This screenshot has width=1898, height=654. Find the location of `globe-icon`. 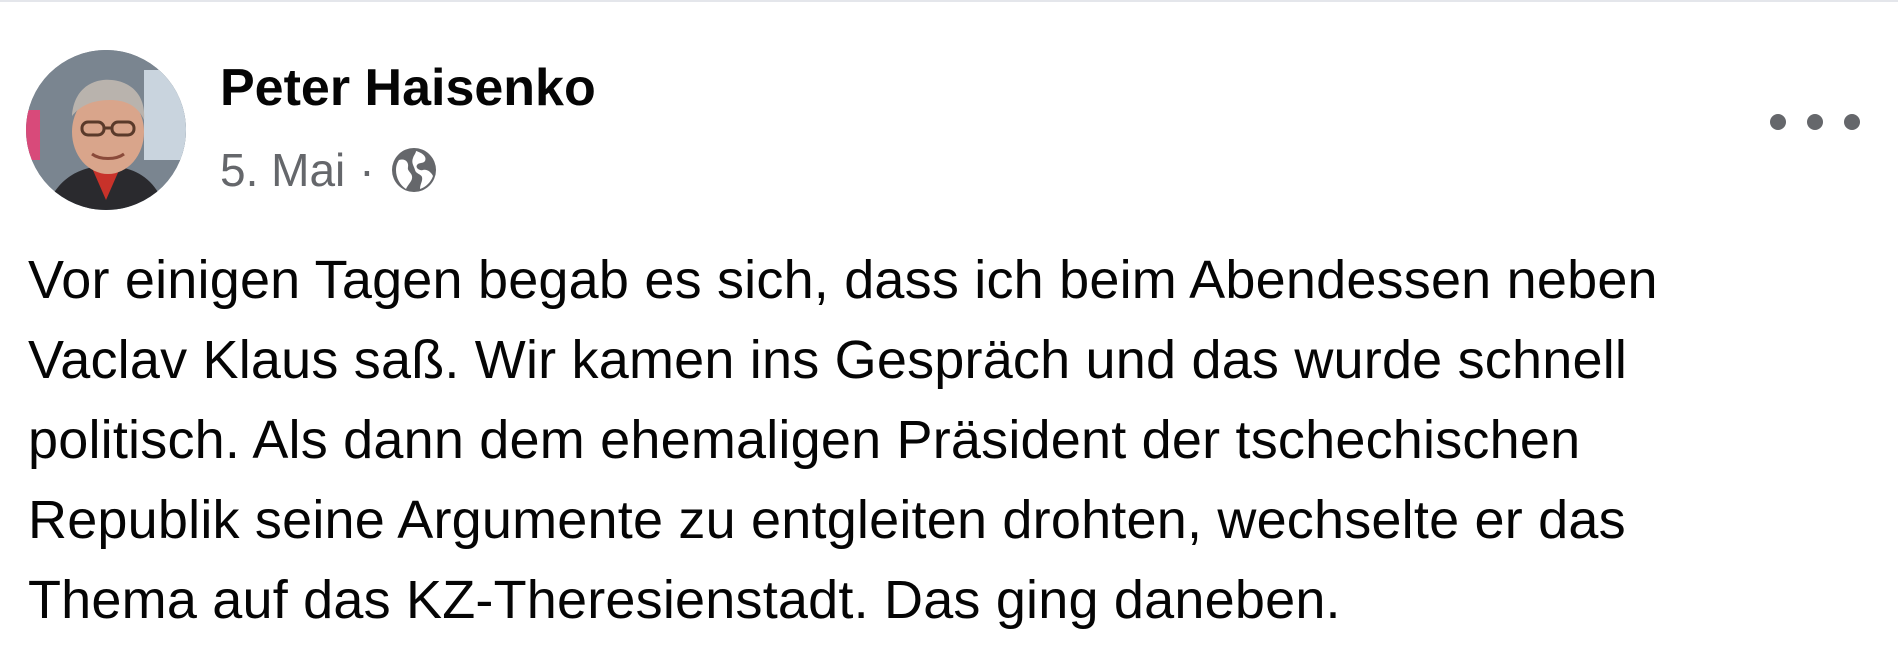

globe-icon is located at coordinates (414, 170).